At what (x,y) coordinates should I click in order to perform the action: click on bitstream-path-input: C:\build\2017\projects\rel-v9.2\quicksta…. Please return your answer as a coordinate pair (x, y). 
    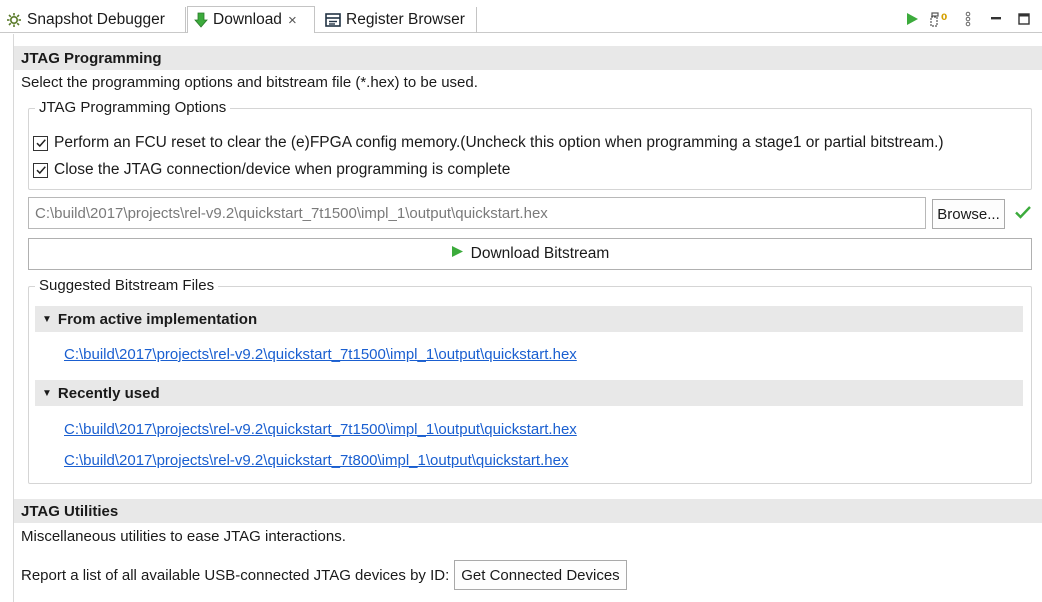
    Looking at the image, I should click on (477, 213).